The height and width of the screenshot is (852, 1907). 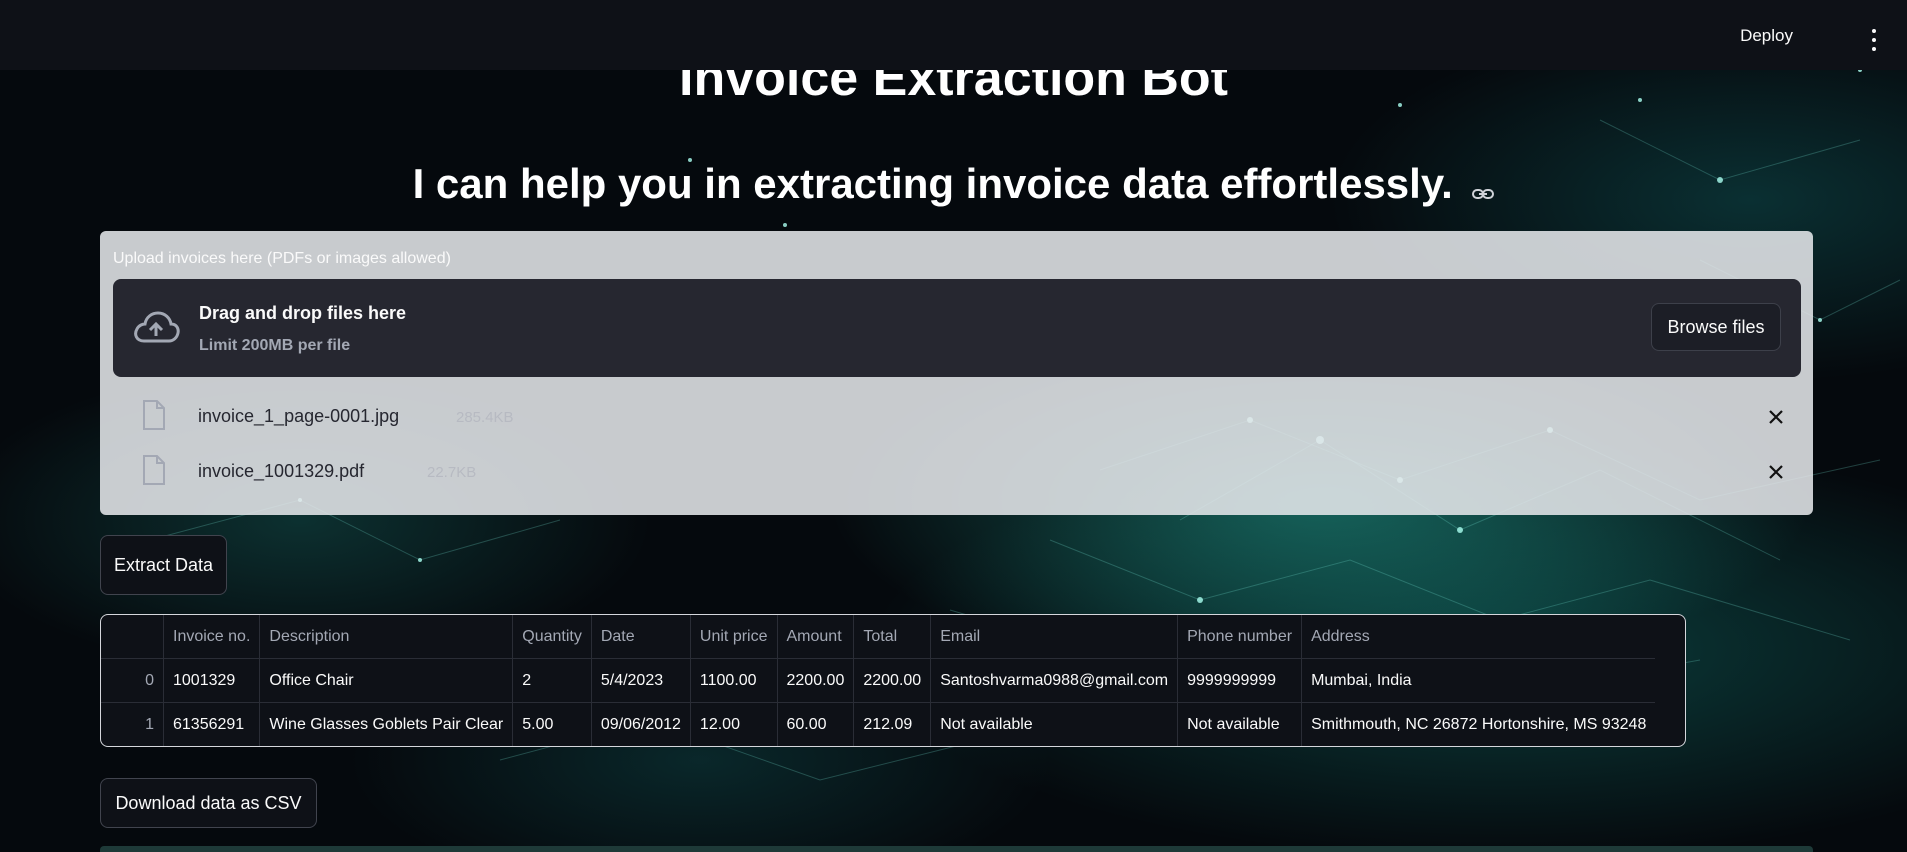 What do you see at coordinates (956, 849) in the screenshot?
I see `next-section-edge` at bounding box center [956, 849].